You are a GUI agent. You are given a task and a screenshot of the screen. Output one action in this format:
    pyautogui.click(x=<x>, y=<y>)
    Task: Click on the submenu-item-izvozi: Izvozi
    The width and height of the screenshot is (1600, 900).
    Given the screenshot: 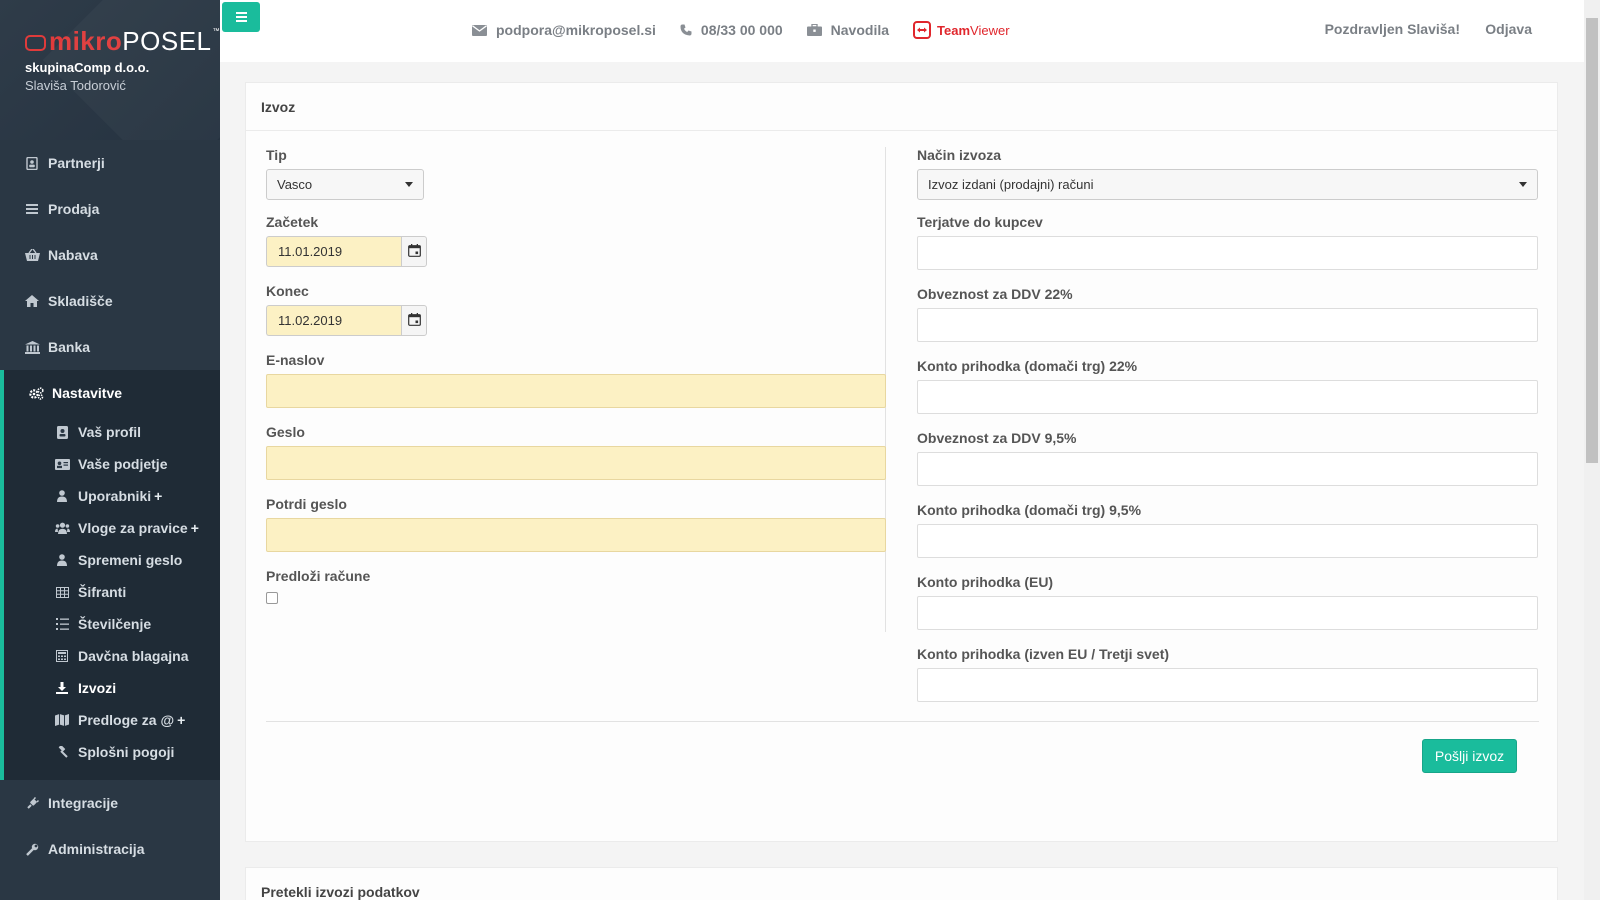 What is the action you would take?
    pyautogui.click(x=112, y=688)
    